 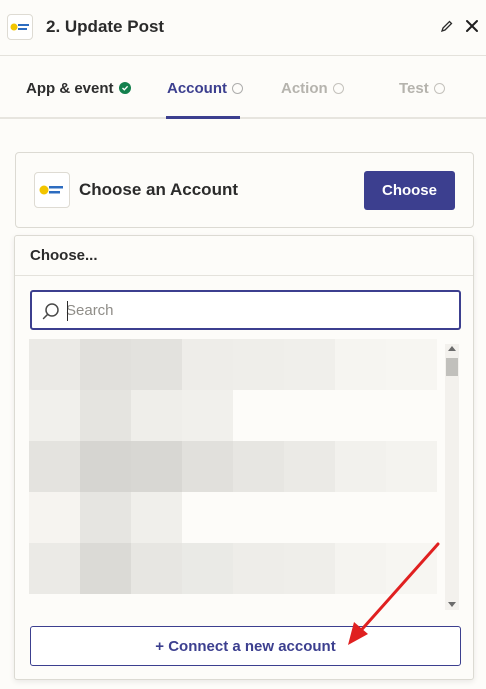 What do you see at coordinates (409, 190) in the screenshot?
I see `choose-button: Choose` at bounding box center [409, 190].